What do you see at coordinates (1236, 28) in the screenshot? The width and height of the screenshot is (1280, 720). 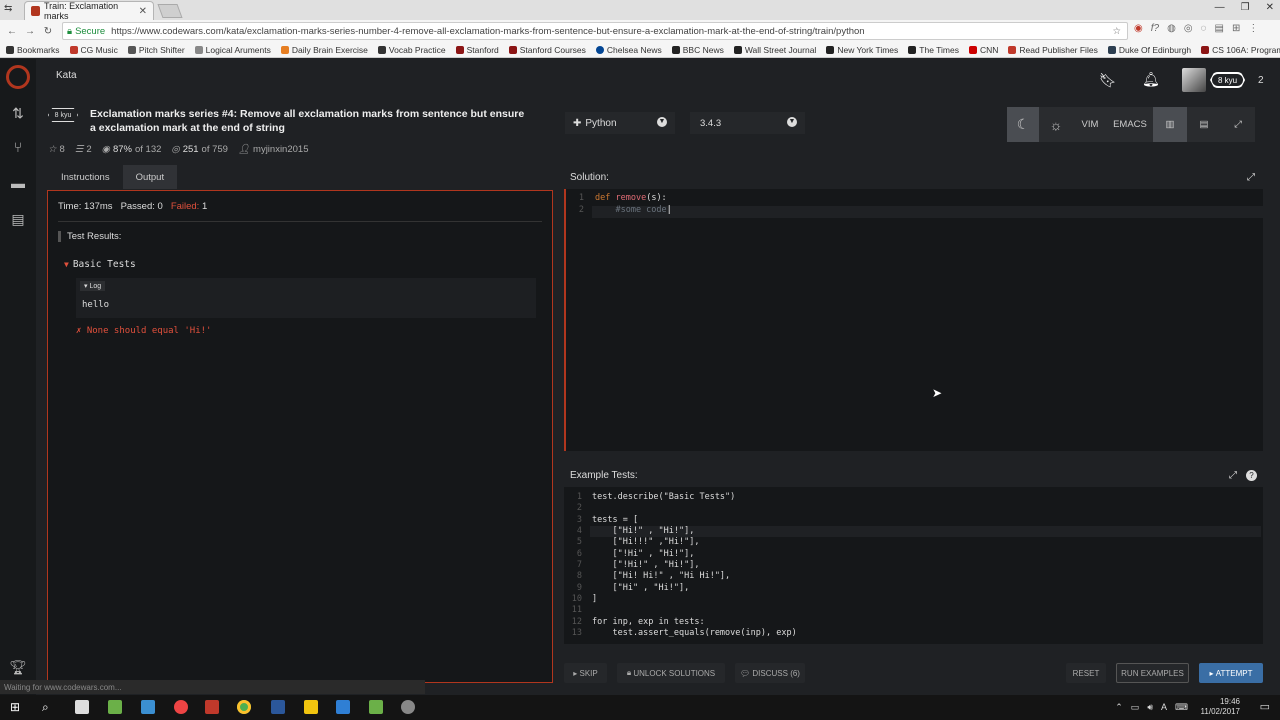 I see `extension-icon: ⊞` at bounding box center [1236, 28].